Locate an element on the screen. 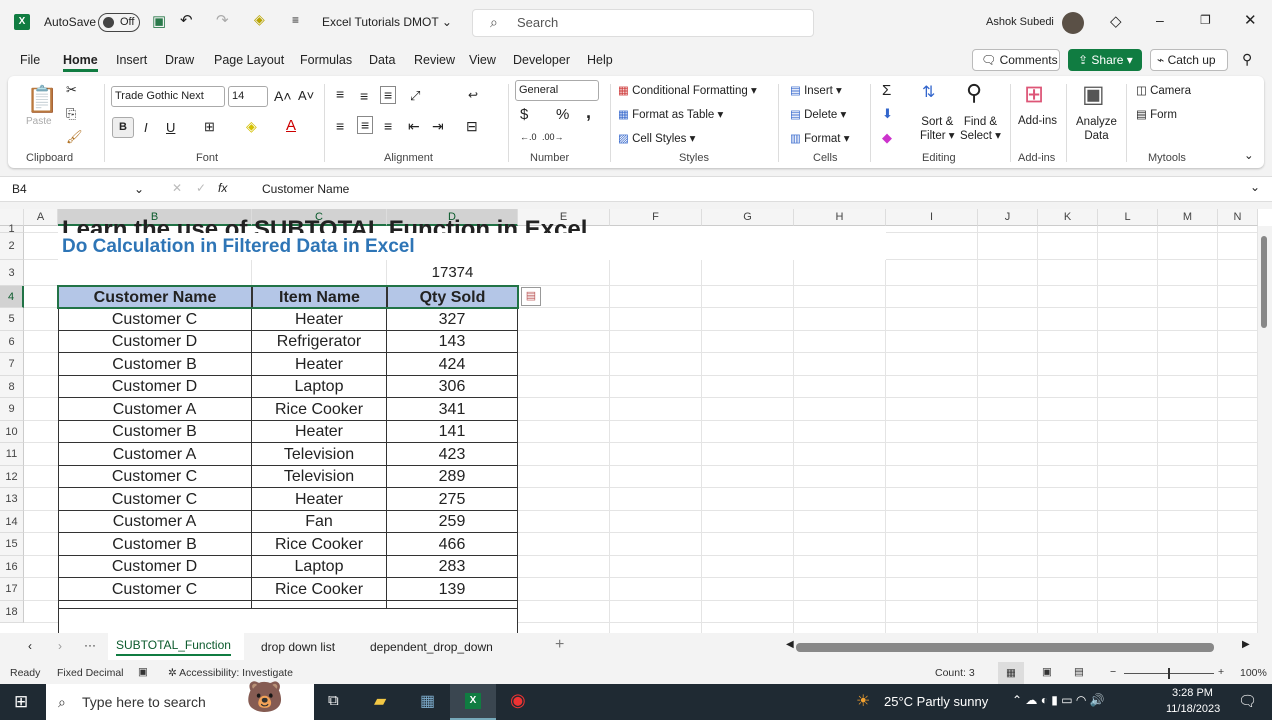  table-cell is located at coordinates (155, 605).